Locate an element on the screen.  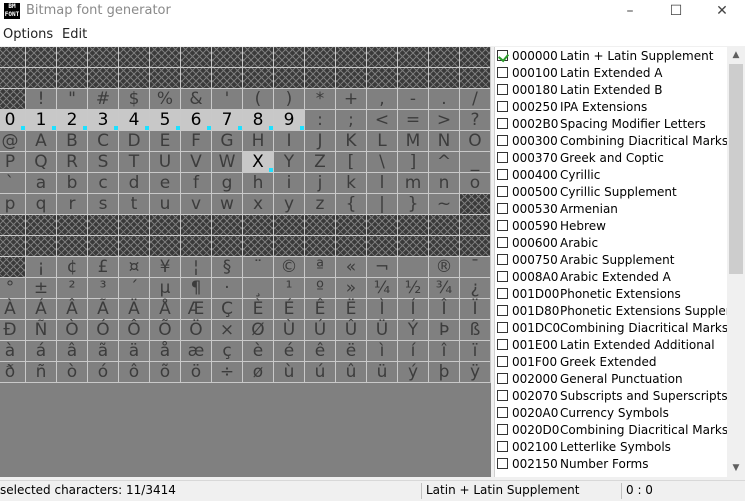
glyph-cell: è is located at coordinates (258, 351).